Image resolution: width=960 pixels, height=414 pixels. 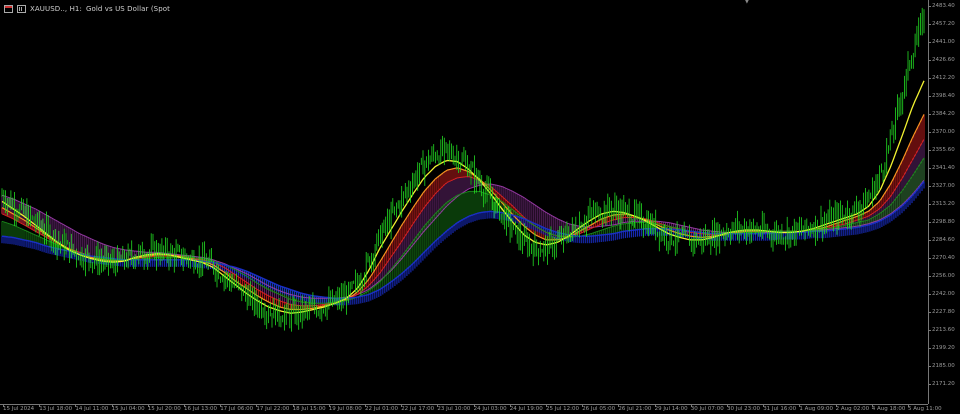 I want to click on time-axis-label: 25 Jul 12:00, so click(x=562, y=409).